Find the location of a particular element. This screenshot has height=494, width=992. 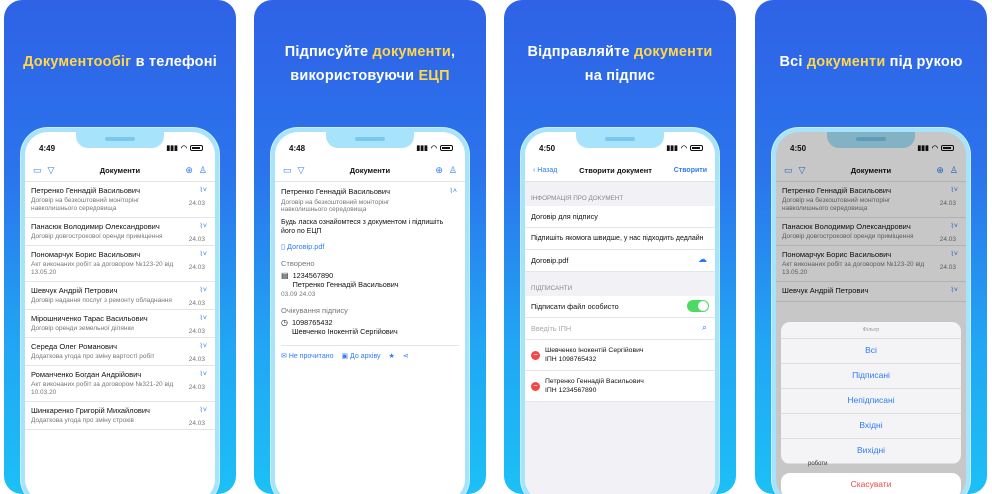

row-desc: Договір оренди земельної ділянки is located at coordinates (82, 328).